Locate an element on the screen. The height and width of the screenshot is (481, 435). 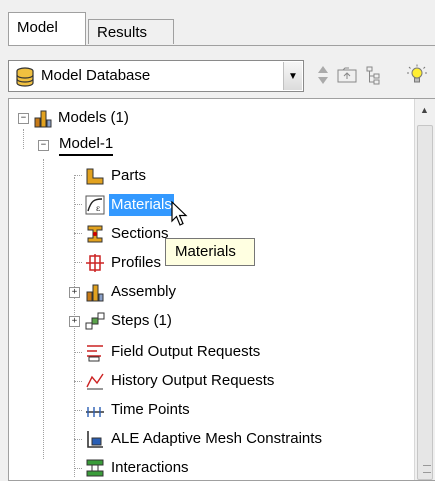
tree-toolbar: Model Database ▼ is located at coordinates (221, 76).